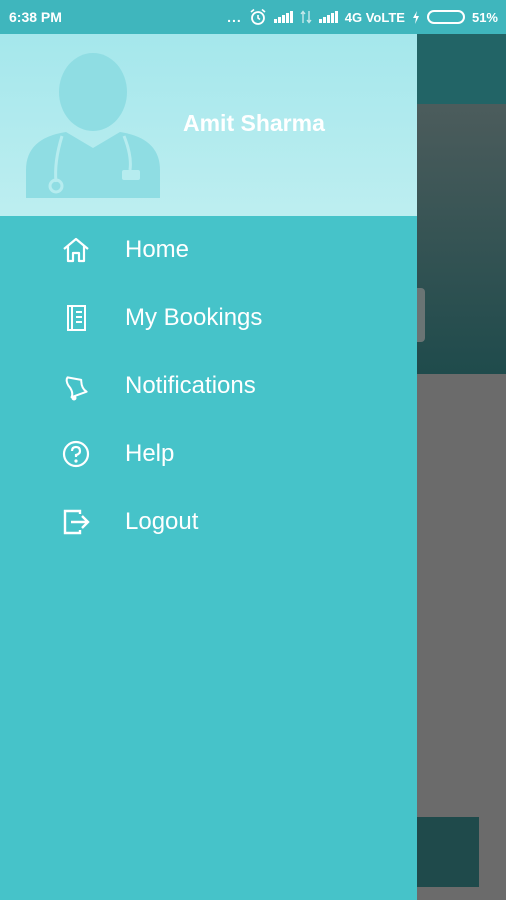 The image size is (506, 900). What do you see at coordinates (150, 453) in the screenshot?
I see `menu-label-help: Help` at bounding box center [150, 453].